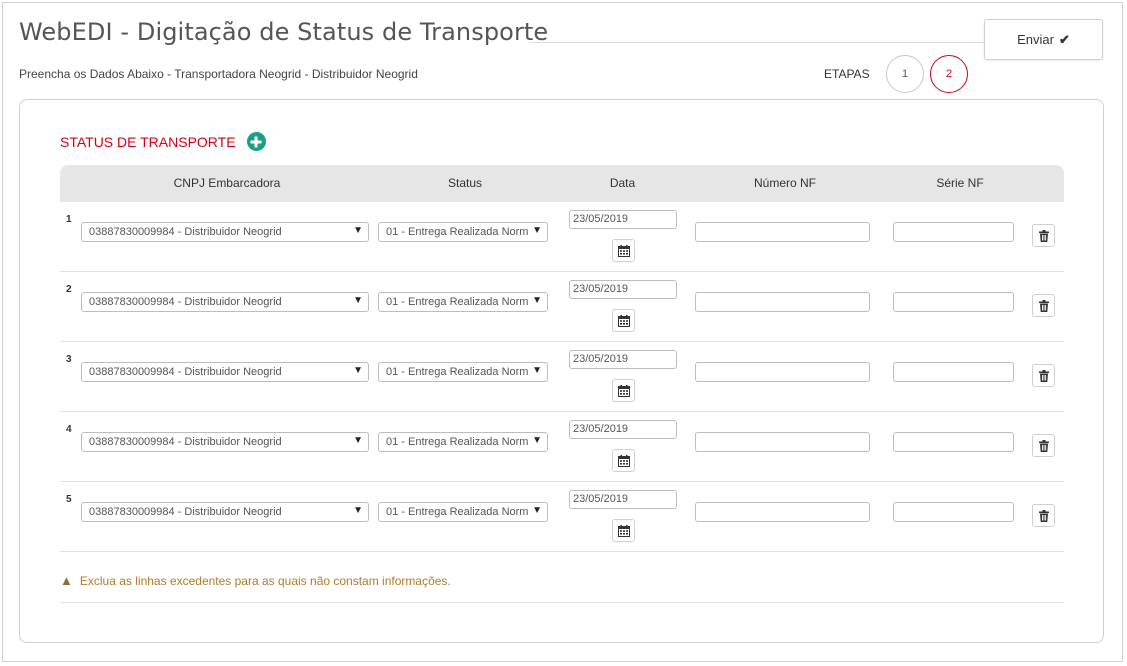 Image resolution: width=1127 pixels, height=666 pixels. What do you see at coordinates (1035, 39) in the screenshot?
I see `send-button-label: Enviar` at bounding box center [1035, 39].